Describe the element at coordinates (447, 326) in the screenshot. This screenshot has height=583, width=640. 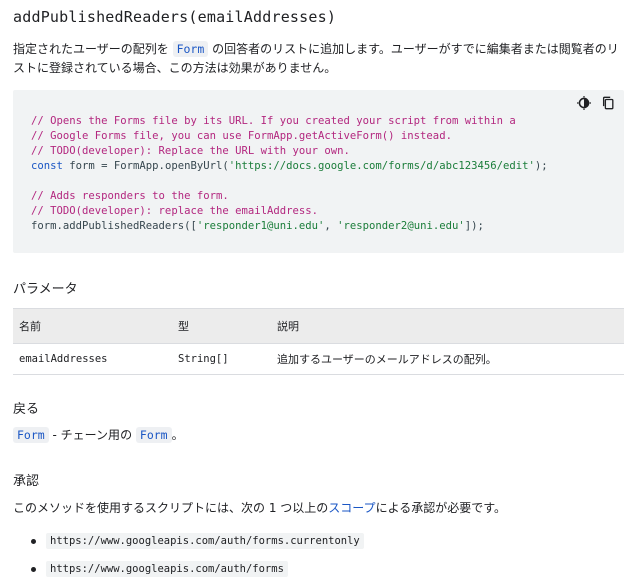
I see `col-header-desc: 説明` at that location.